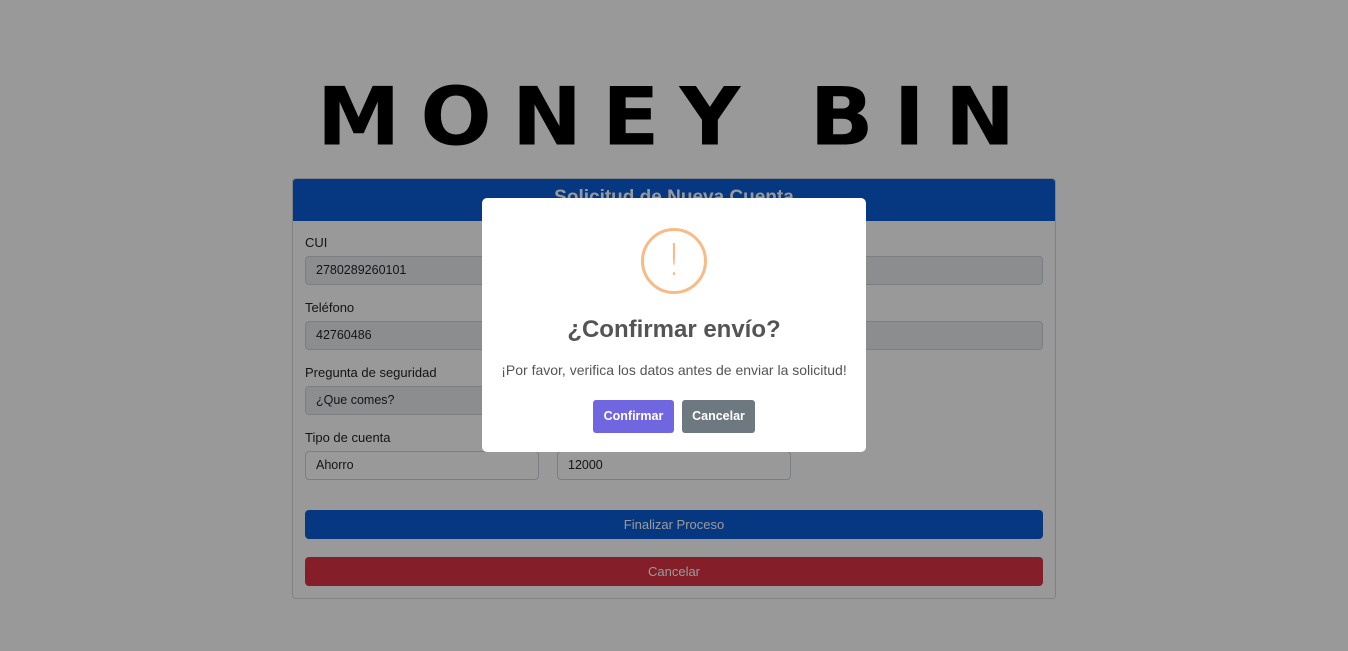 Image resolution: width=1348 pixels, height=651 pixels. What do you see at coordinates (674, 329) in the screenshot?
I see `dialog-title: ¿Confirmar envío?` at bounding box center [674, 329].